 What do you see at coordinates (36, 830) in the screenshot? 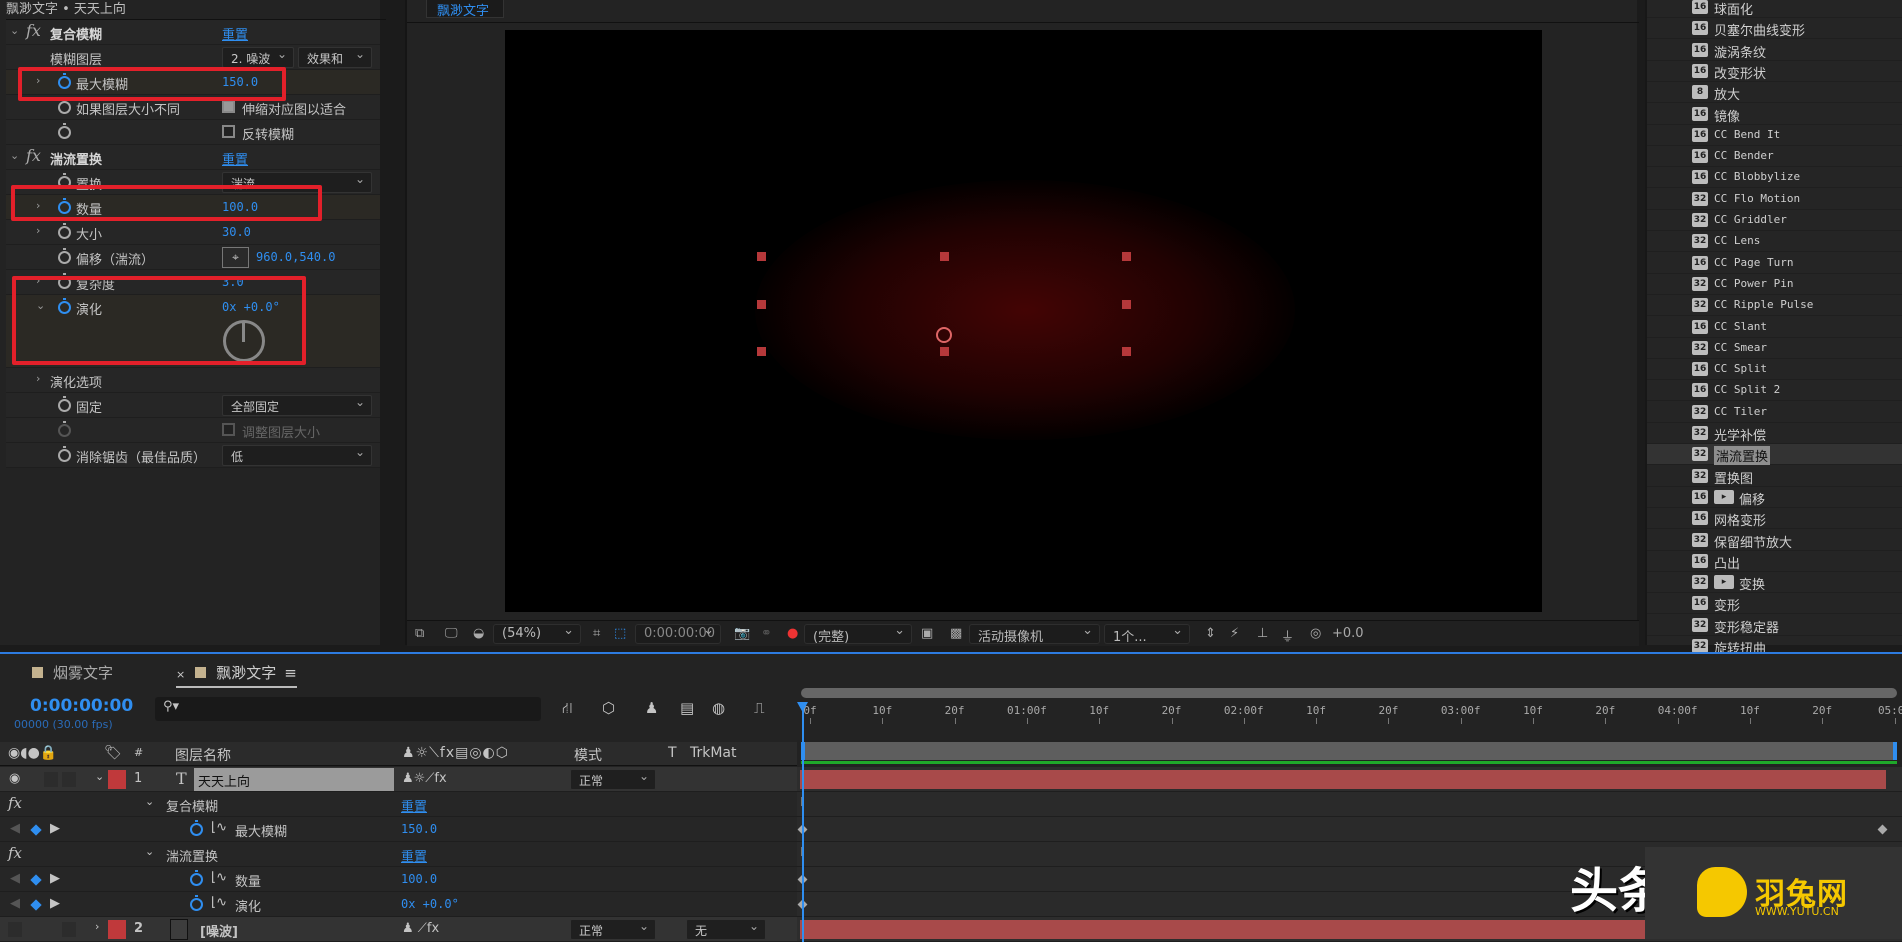
I see `keyframe-icon` at bounding box center [36, 830].